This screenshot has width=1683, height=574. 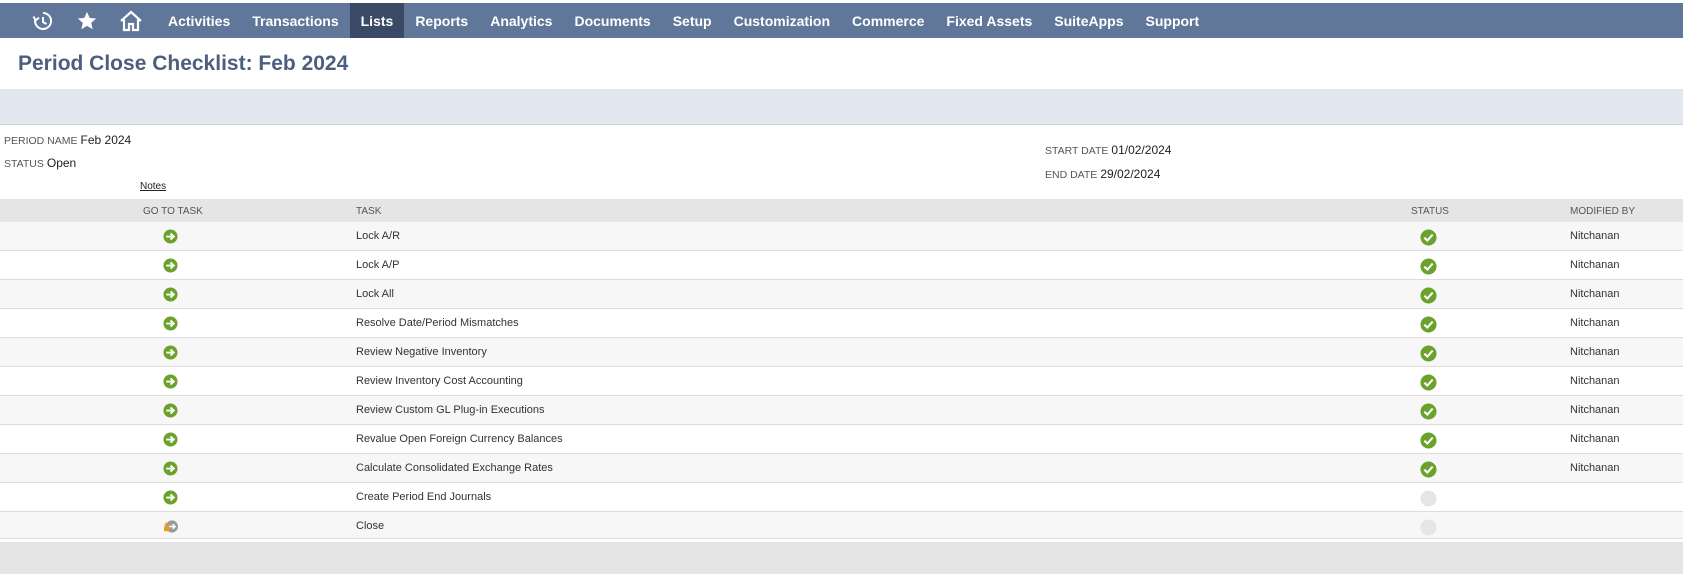 I want to click on task-name: Review Custom GL Plug-in Executions, so click(x=450, y=410).